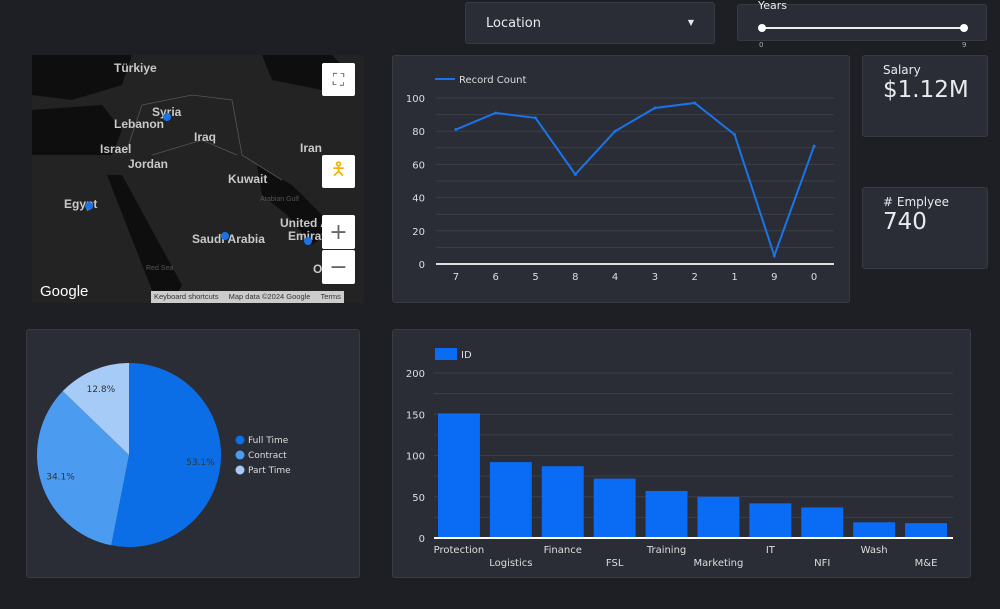 This screenshot has height=609, width=1000. I want to click on legend-label: Contract, so click(267, 456).